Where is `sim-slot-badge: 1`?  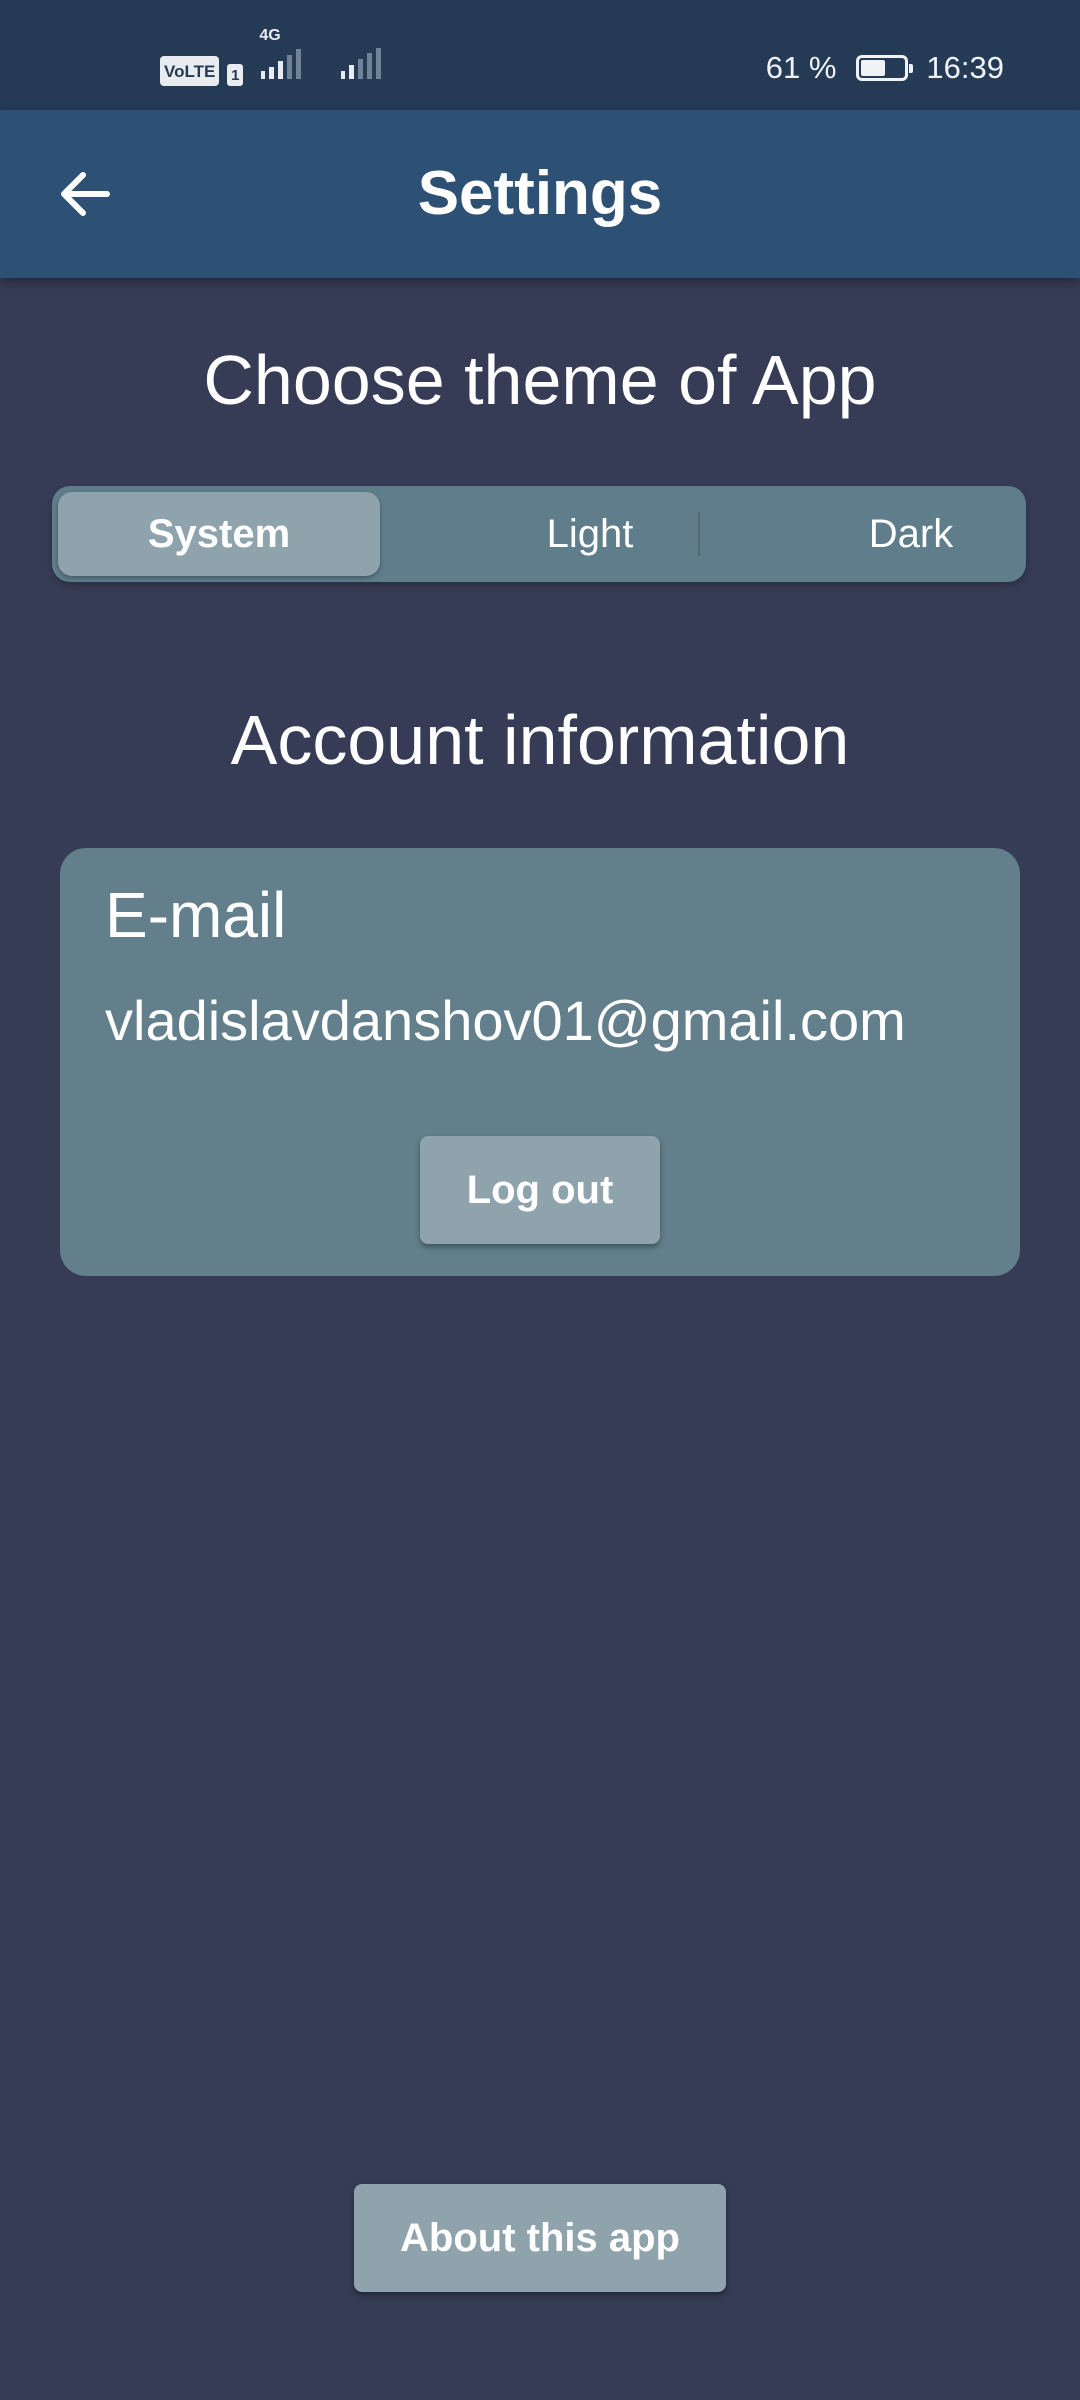
sim-slot-badge: 1 is located at coordinates (235, 75).